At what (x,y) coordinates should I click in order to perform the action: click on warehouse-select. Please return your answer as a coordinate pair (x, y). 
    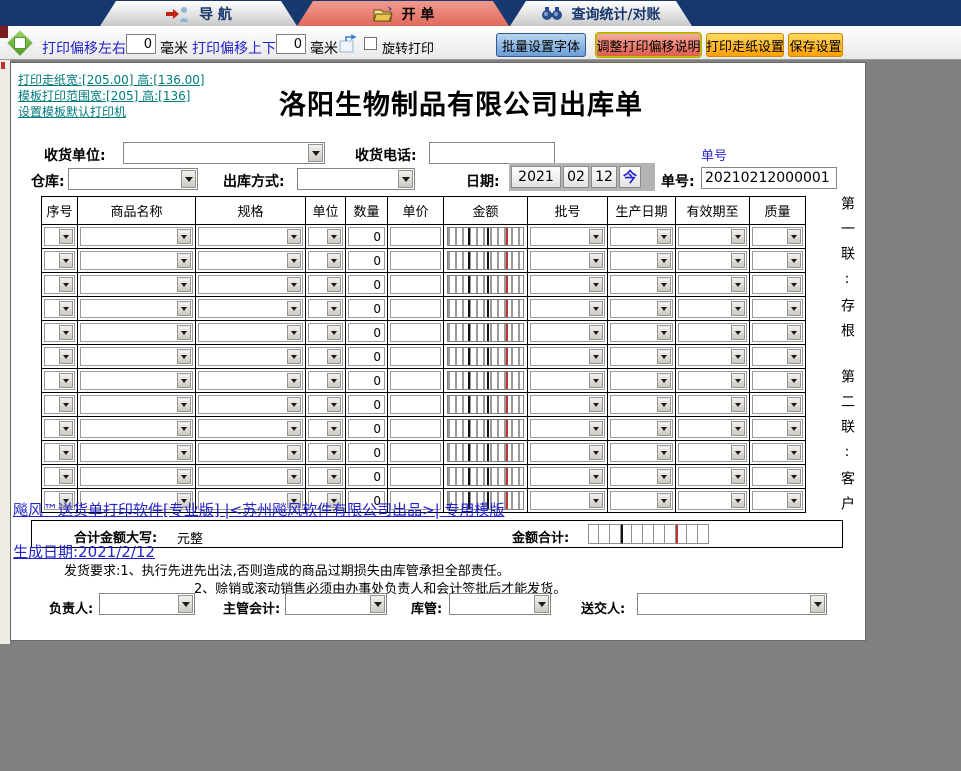
    Looking at the image, I should click on (133, 179).